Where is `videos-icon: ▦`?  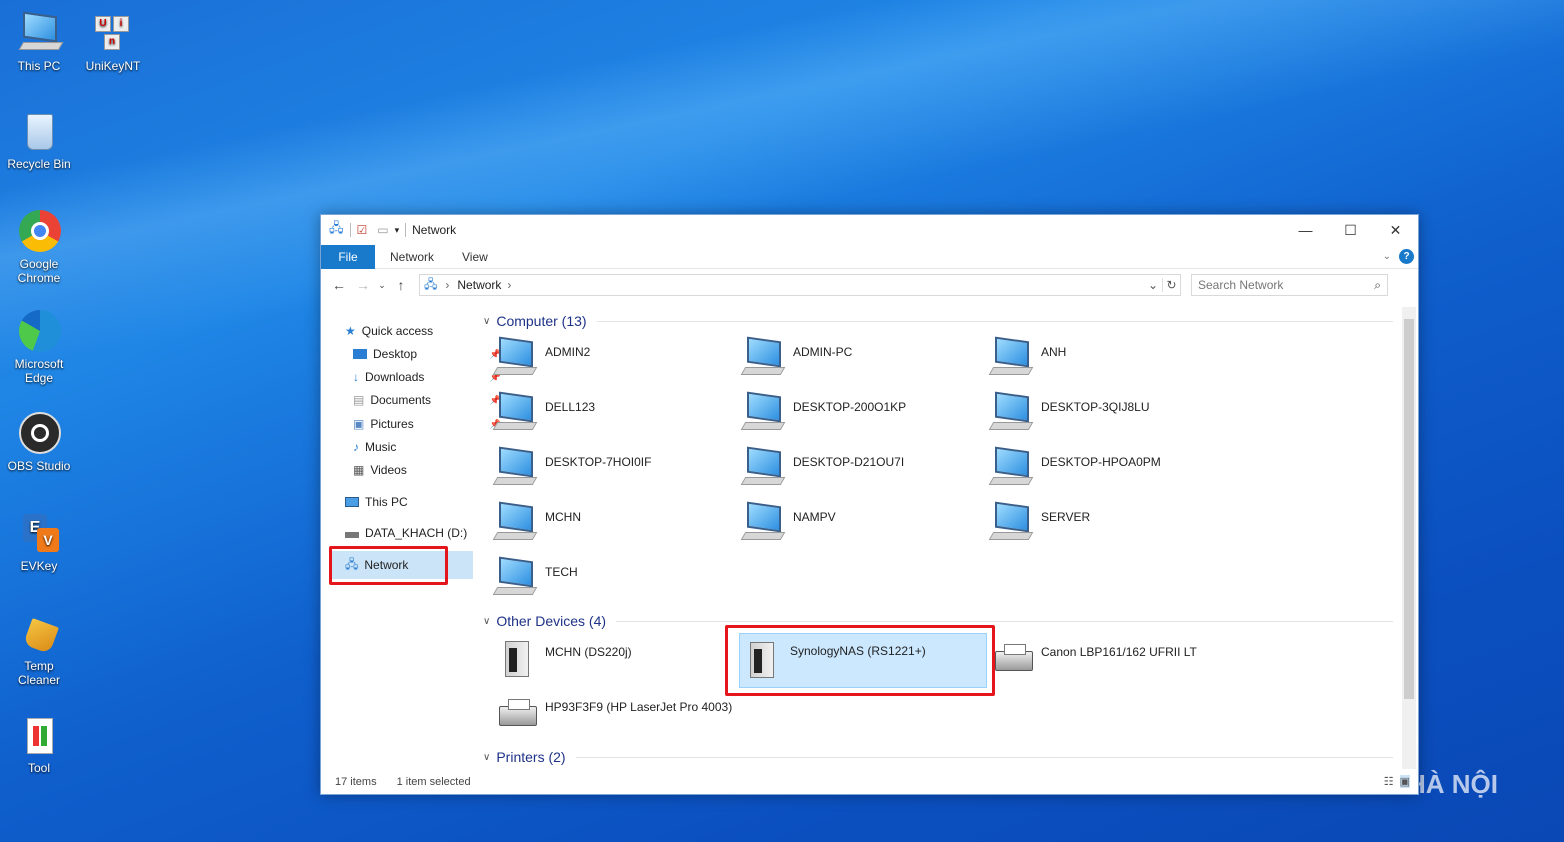 videos-icon: ▦ is located at coordinates (359, 470).